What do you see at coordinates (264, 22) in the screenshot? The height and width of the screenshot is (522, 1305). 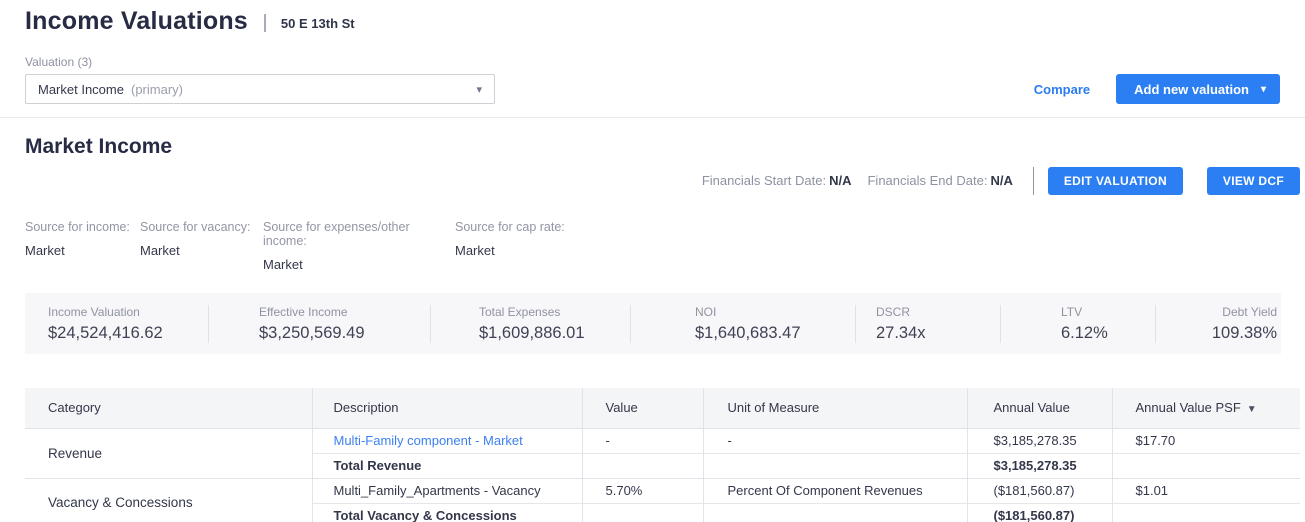 I see `title-separator` at bounding box center [264, 22].